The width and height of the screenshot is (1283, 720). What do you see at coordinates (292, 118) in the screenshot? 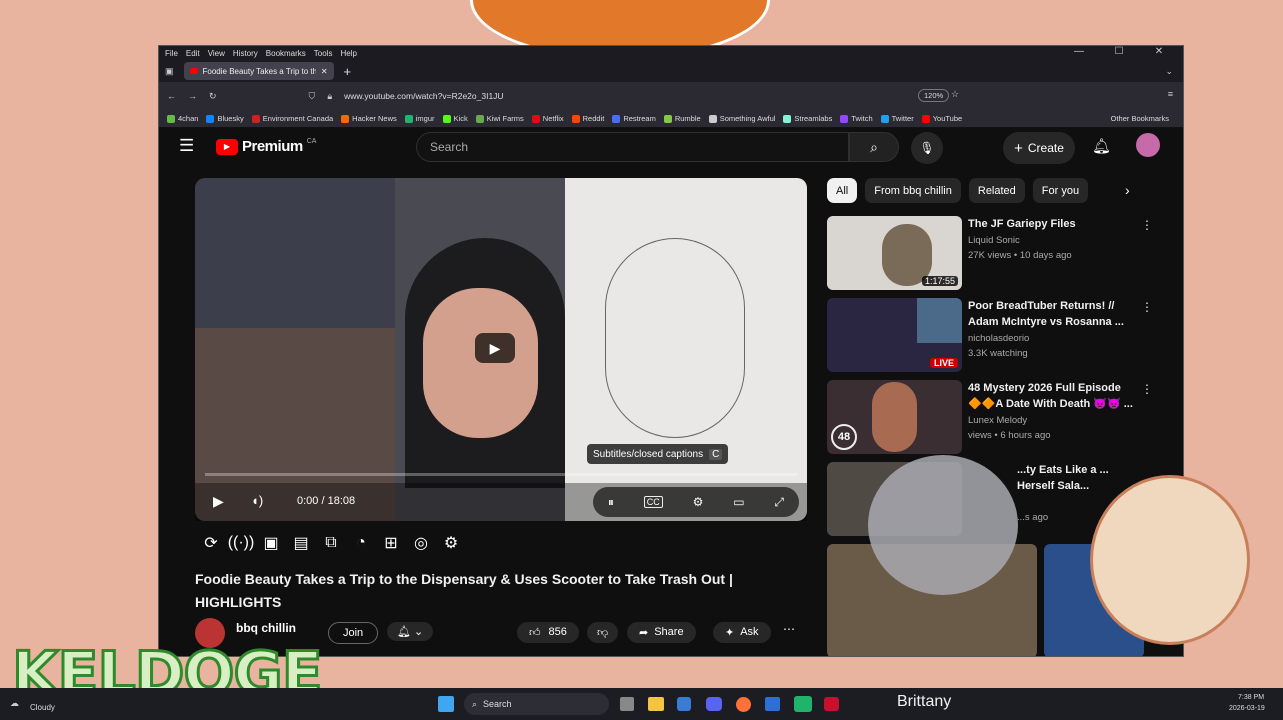
I see `bookmark-item: Environment Canada` at bounding box center [292, 118].